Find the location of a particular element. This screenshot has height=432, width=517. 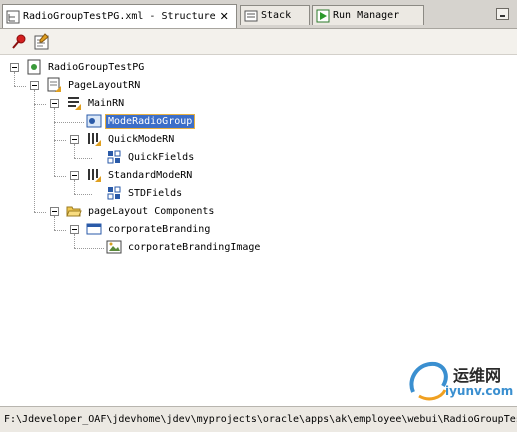

tree-node-label: pageLayout Components is located at coordinates (151, 211).